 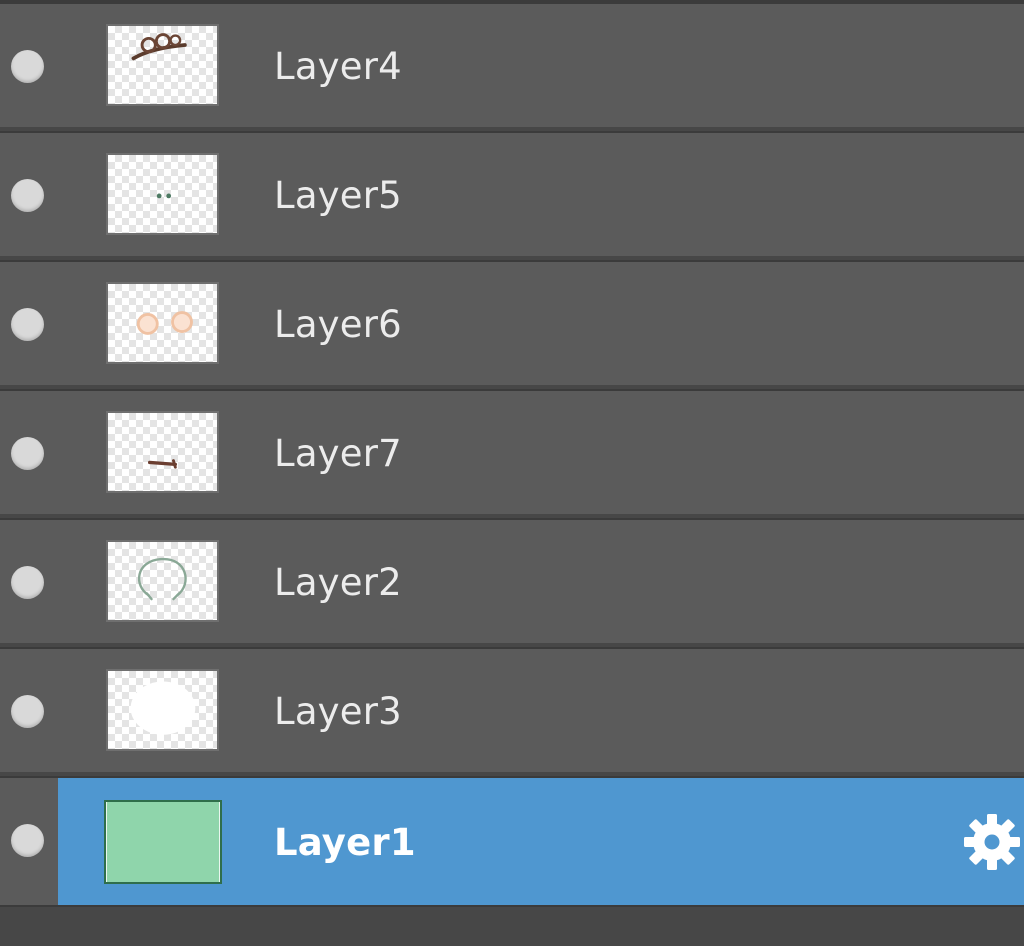 I want to click on layer-row-layer2: Layer2, so click(x=512, y=580).